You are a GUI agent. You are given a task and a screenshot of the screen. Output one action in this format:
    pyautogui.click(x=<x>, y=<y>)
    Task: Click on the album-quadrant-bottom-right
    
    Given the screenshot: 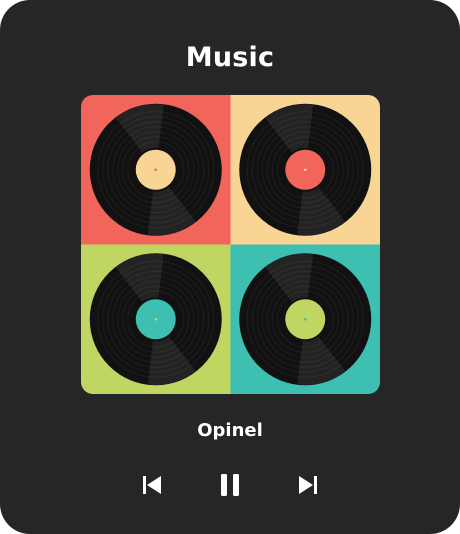 What is the action you would take?
    pyautogui.click(x=305, y=319)
    